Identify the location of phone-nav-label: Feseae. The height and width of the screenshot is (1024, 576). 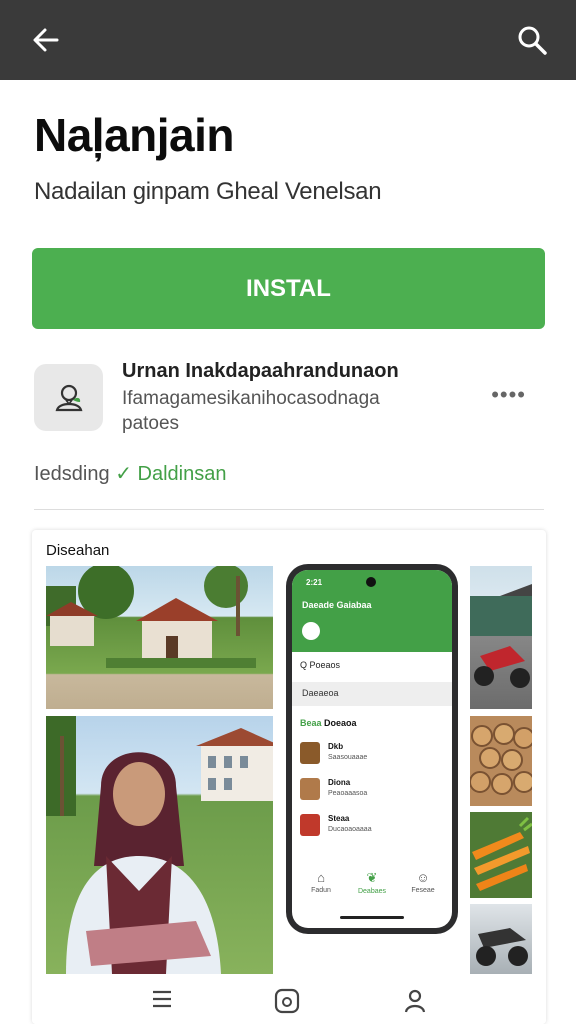
(423, 890).